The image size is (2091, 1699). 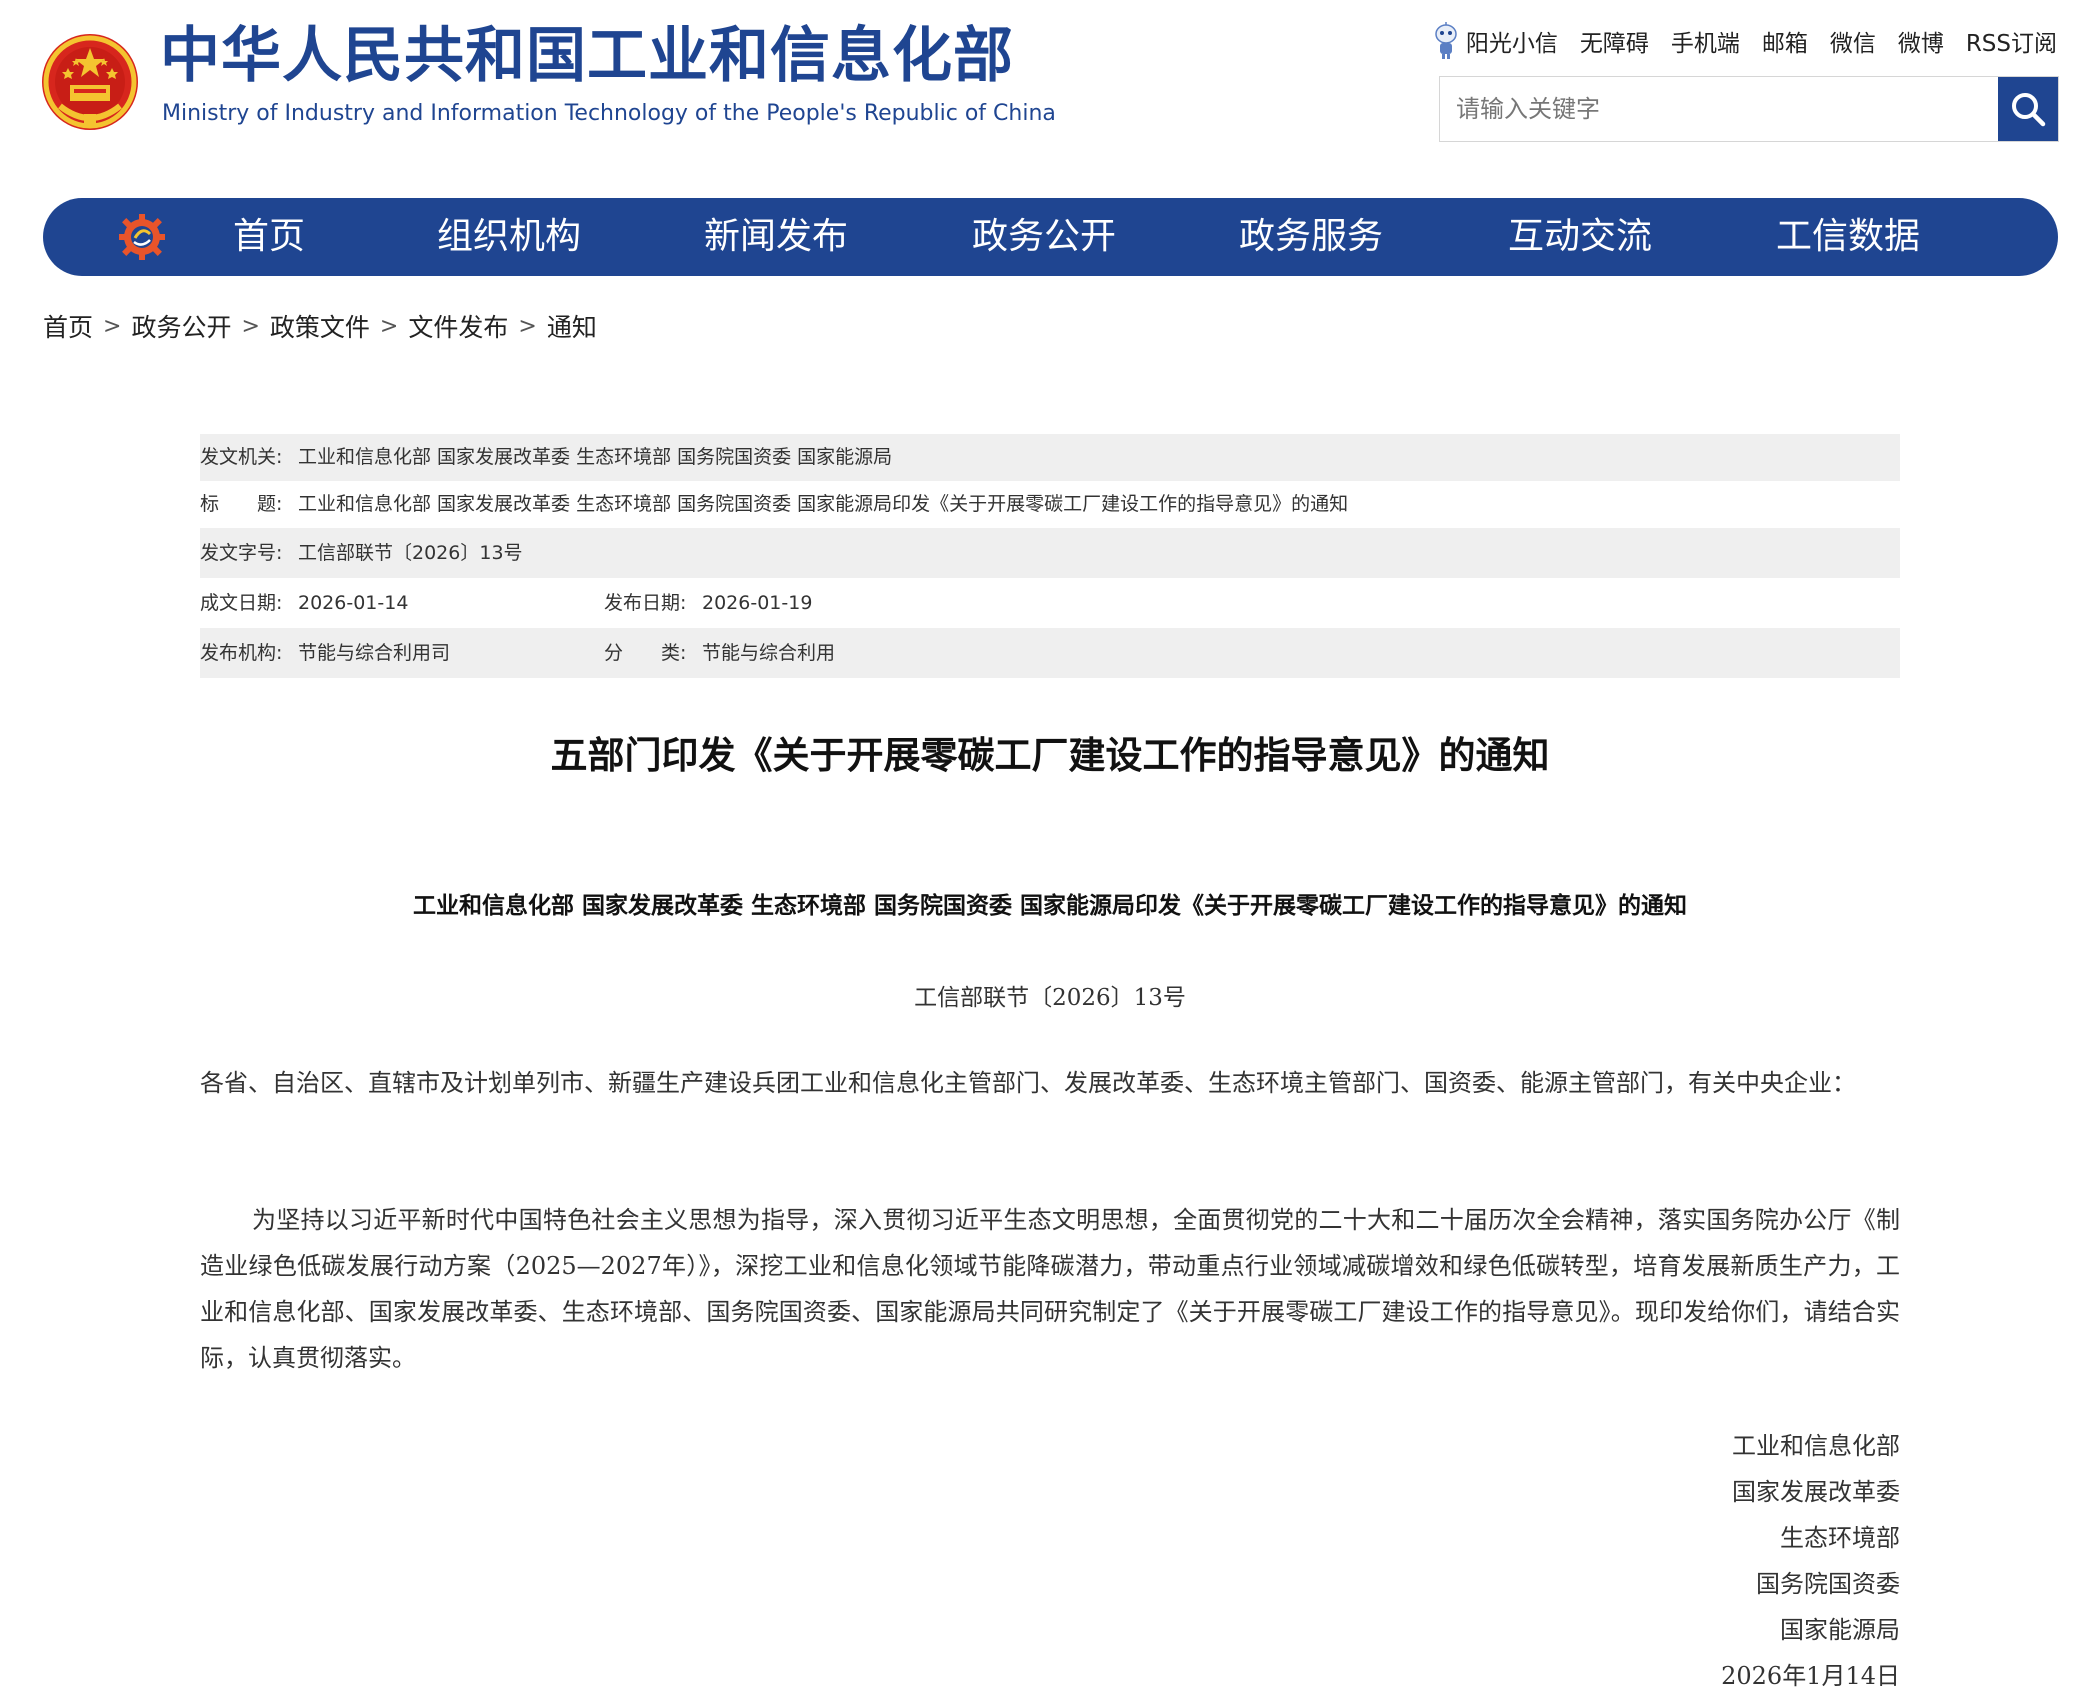 I want to click on info-label: 发文字号:, so click(x=241, y=553).